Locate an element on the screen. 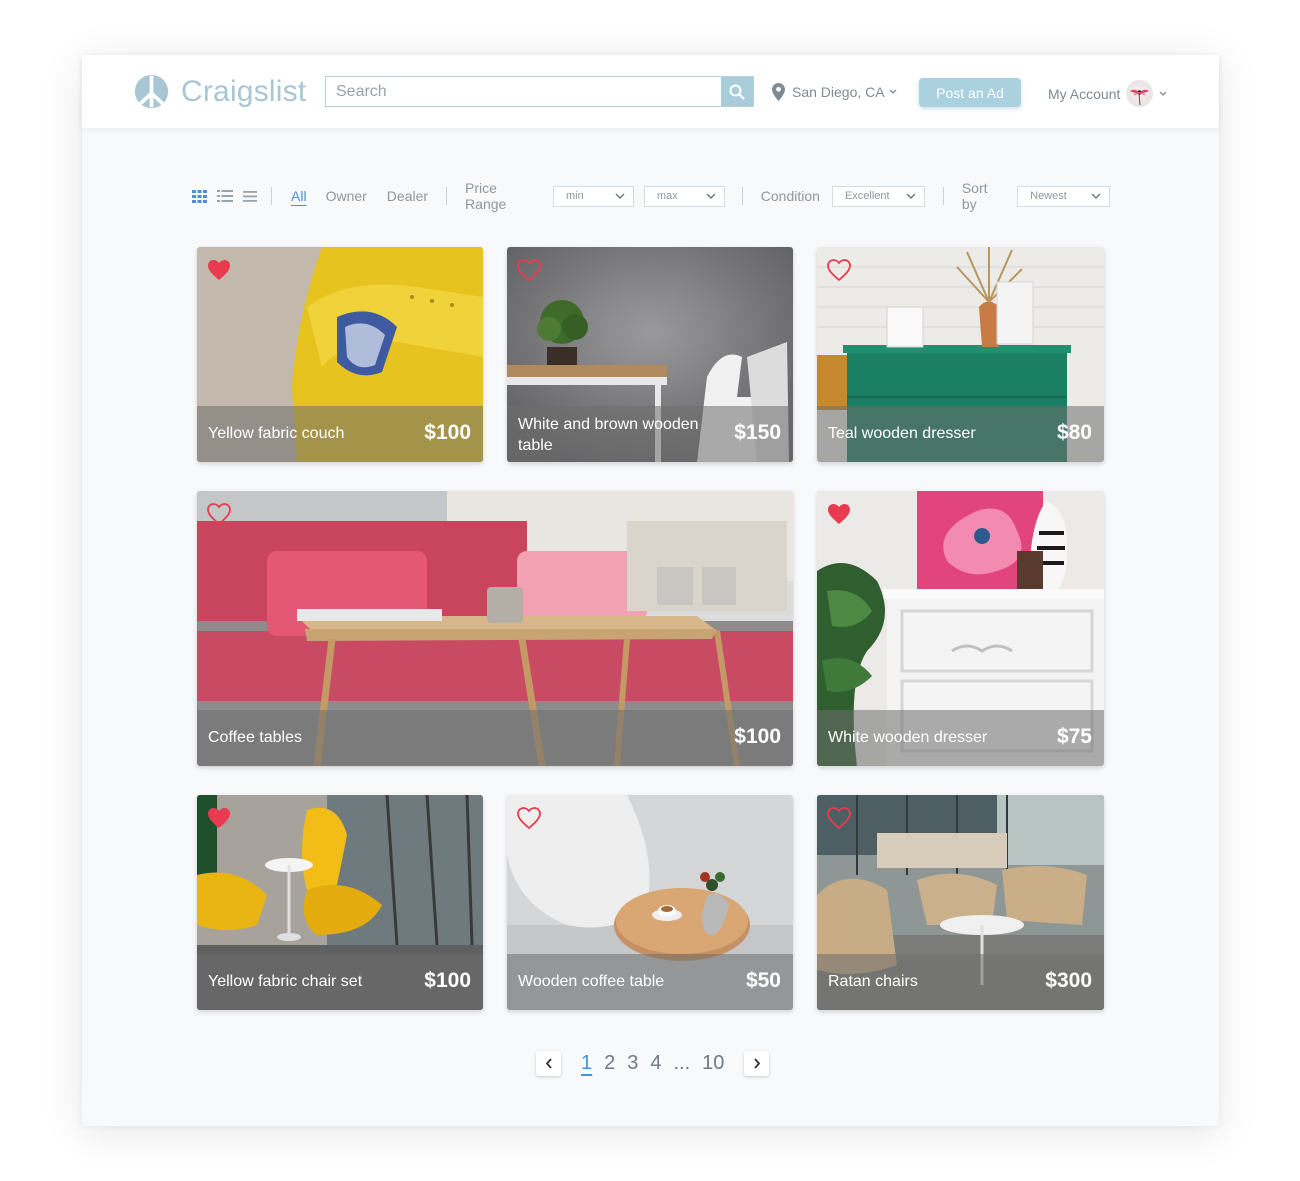 The height and width of the screenshot is (1181, 1300). page-number: 2 is located at coordinates (609, 1063).